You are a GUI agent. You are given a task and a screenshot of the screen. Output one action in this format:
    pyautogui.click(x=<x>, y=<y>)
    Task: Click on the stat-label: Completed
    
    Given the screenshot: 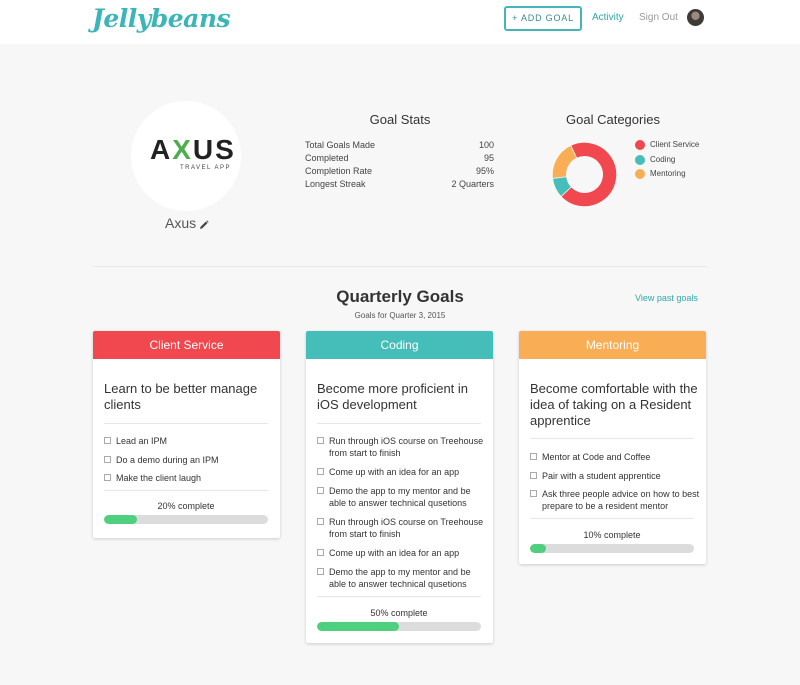 What is the action you would take?
    pyautogui.click(x=327, y=158)
    